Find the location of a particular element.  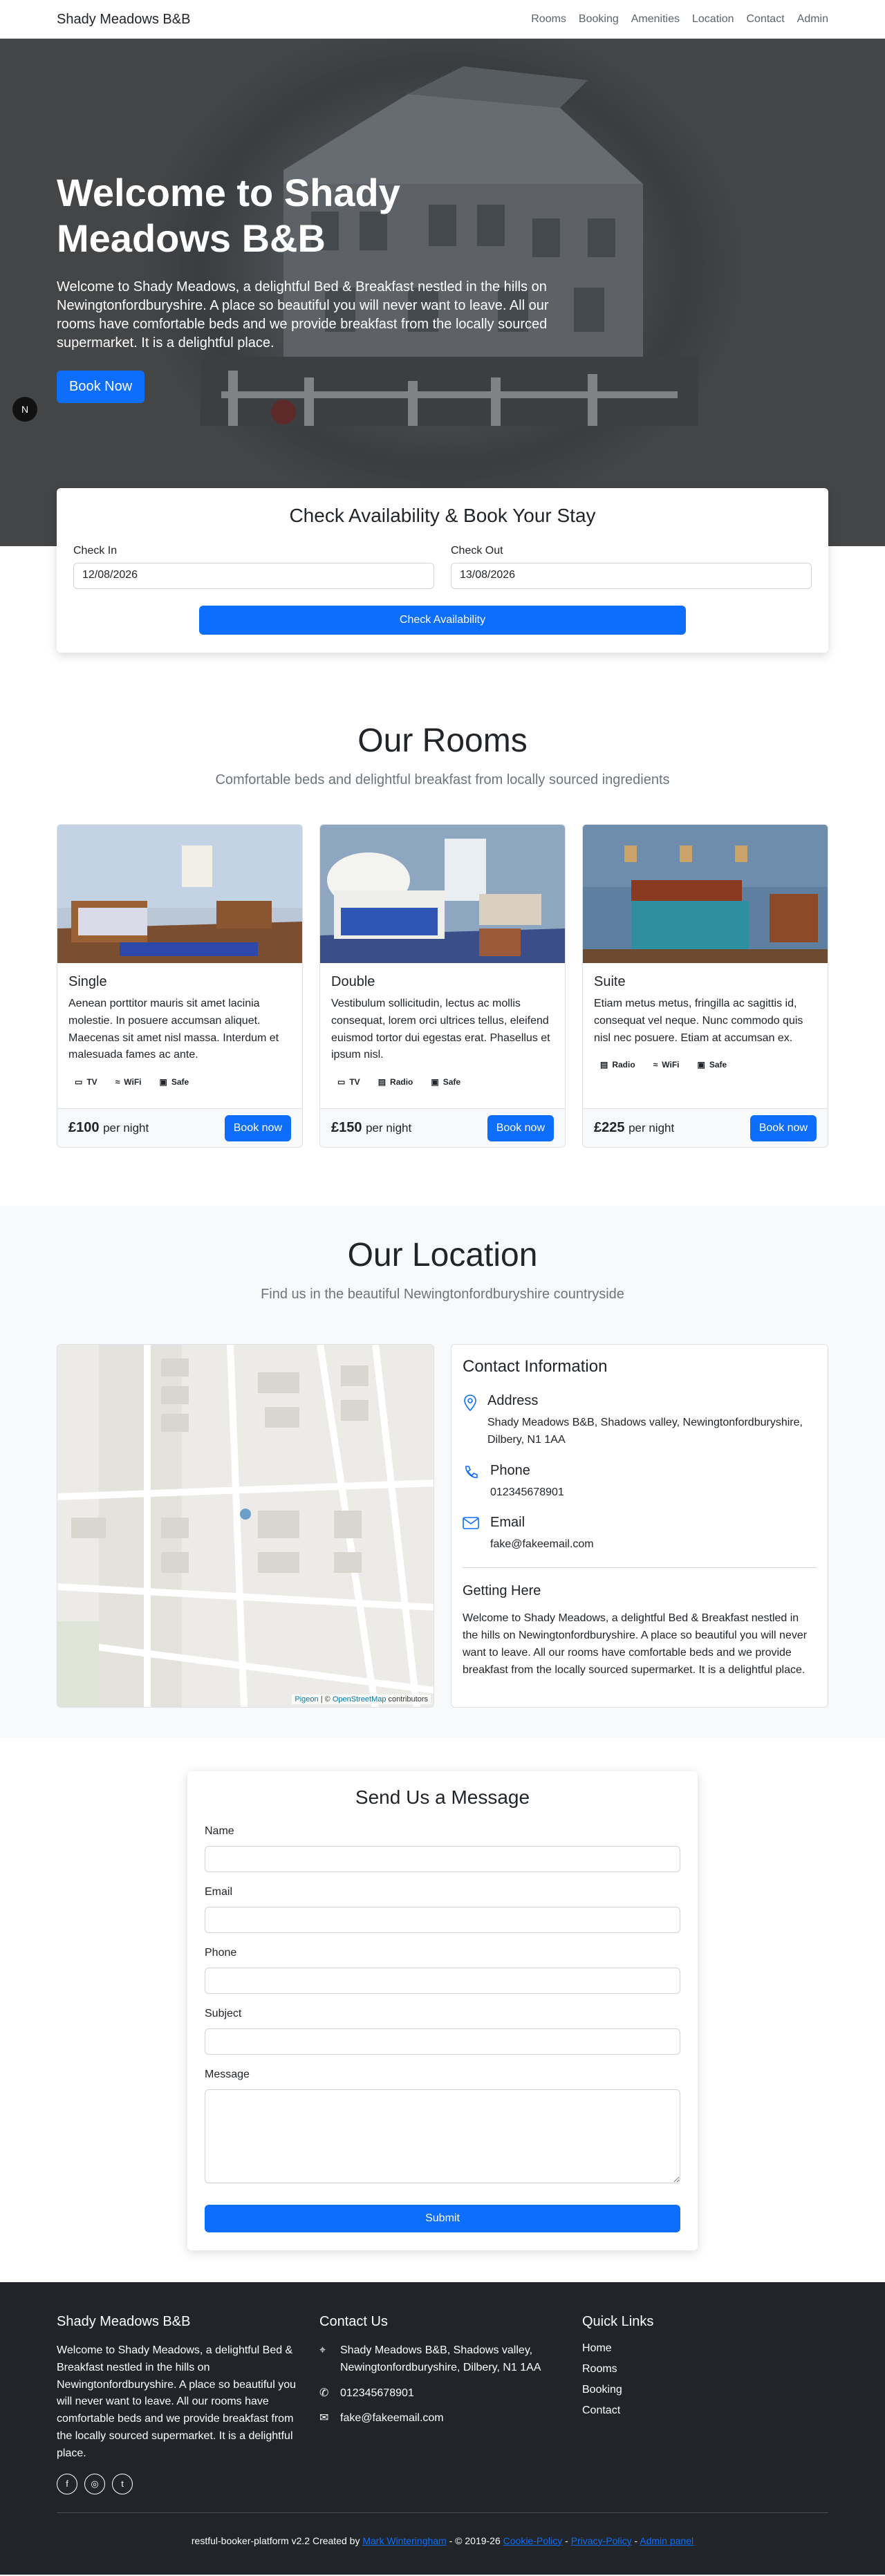

nav-link-rooms: Rooms is located at coordinates (548, 19).